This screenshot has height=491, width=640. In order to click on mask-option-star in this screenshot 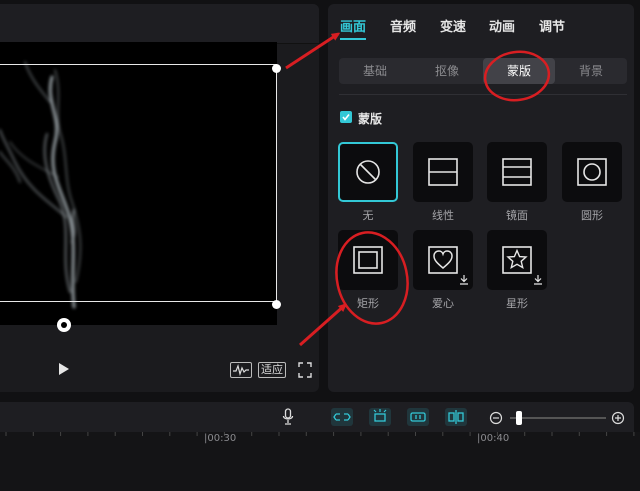, I will do `click(517, 260)`.